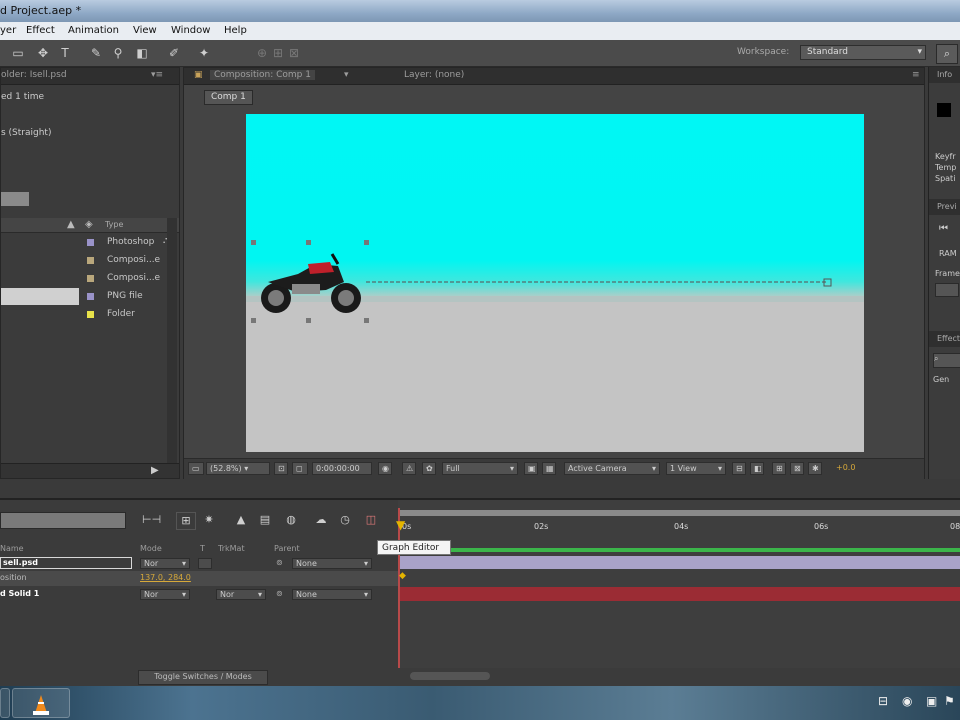  Describe the element at coordinates (278, 53) in the screenshot. I see `axis-world-icon: ⊞` at that location.